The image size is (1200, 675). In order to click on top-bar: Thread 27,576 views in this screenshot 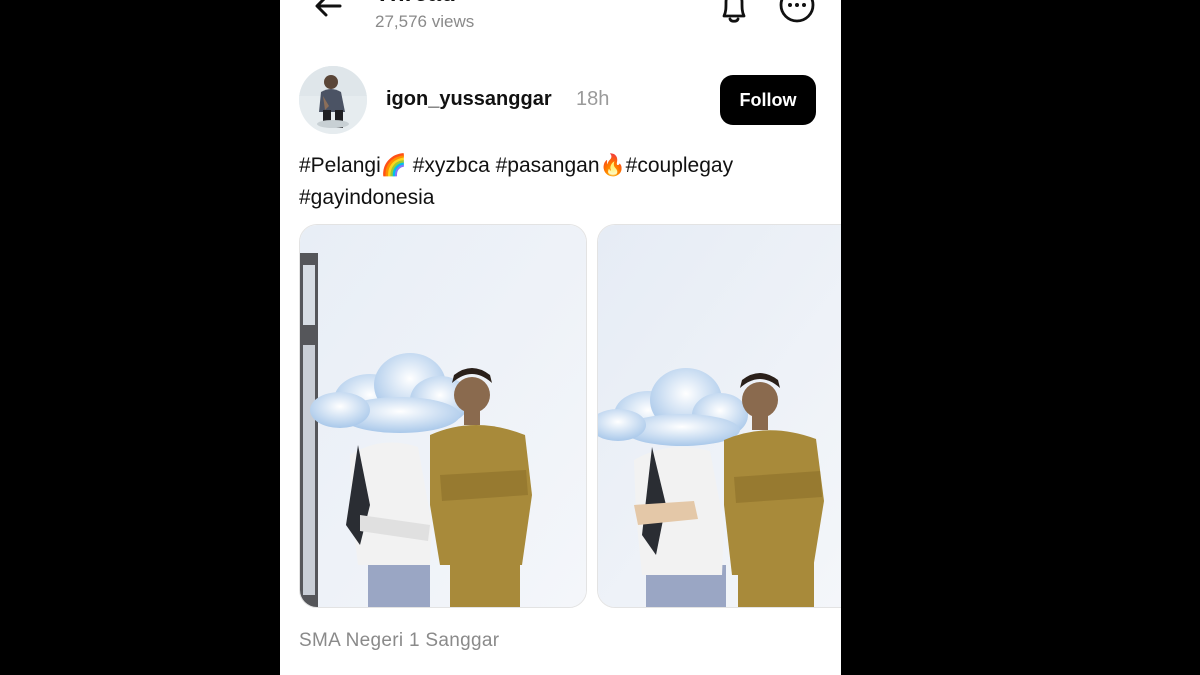, I will do `click(560, 25)`.